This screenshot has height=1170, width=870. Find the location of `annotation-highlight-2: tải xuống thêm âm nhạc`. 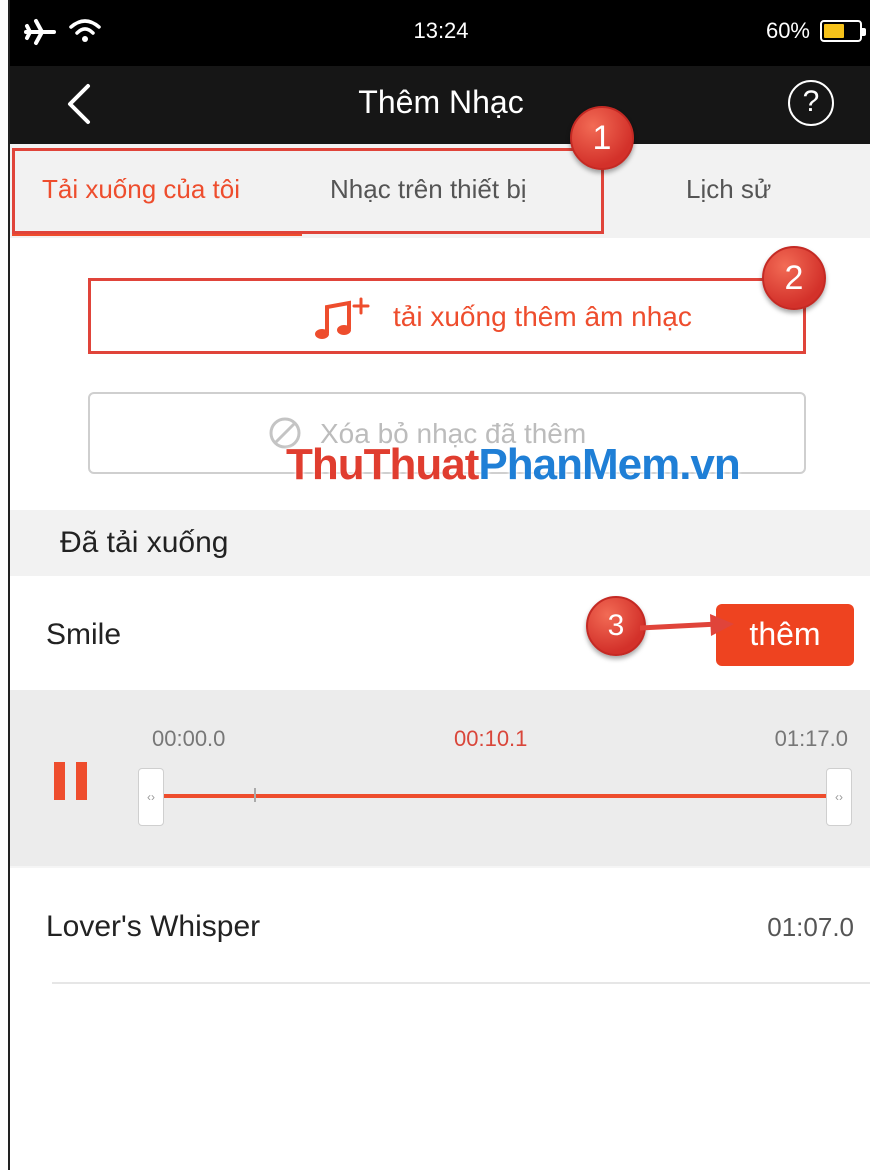

annotation-highlight-2: tải xuống thêm âm nhạc is located at coordinates (447, 316).